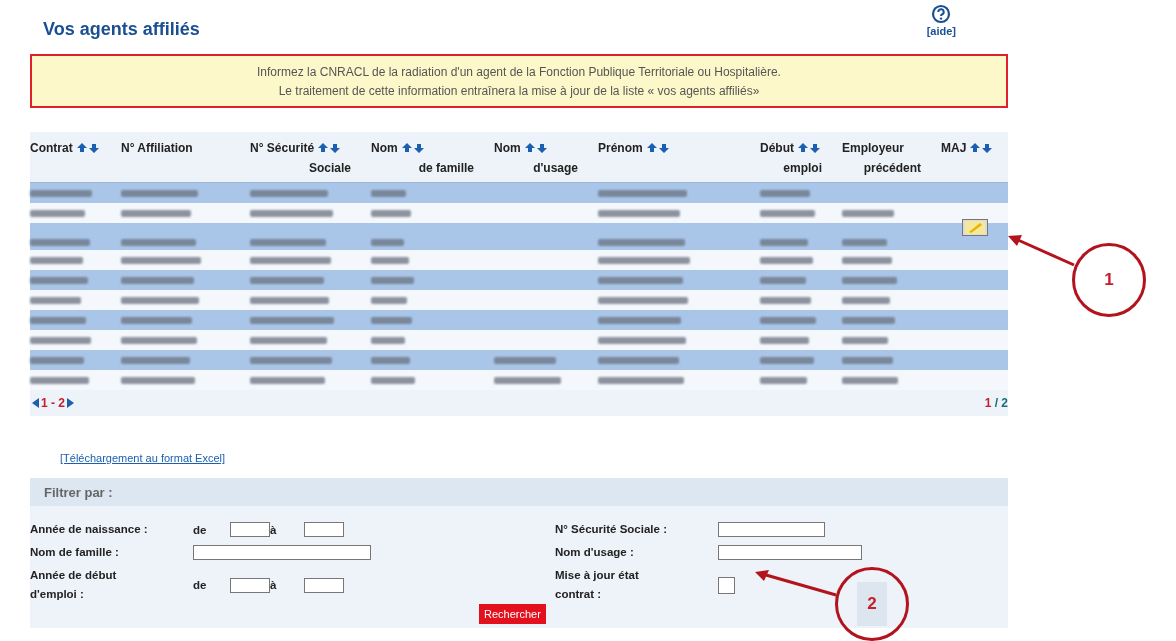 The height and width of the screenshot is (641, 1176). What do you see at coordinates (597, 585) in the screenshot?
I see `field-label: Mise à jour état contrat :` at bounding box center [597, 585].